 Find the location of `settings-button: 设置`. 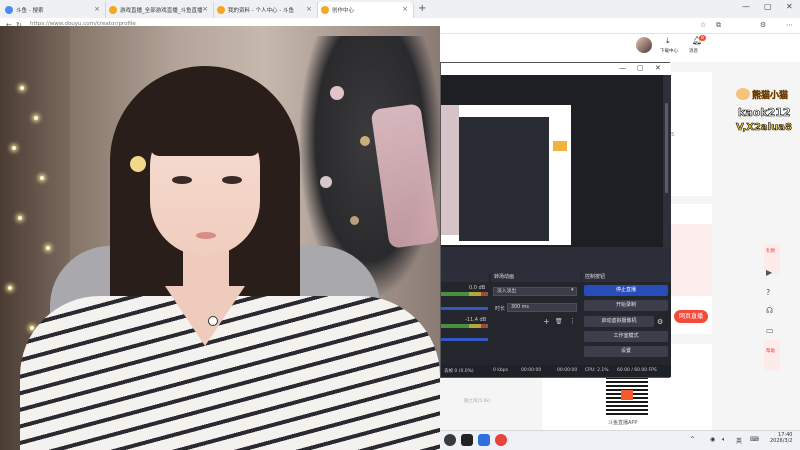

settings-button: 设置 is located at coordinates (626, 351).